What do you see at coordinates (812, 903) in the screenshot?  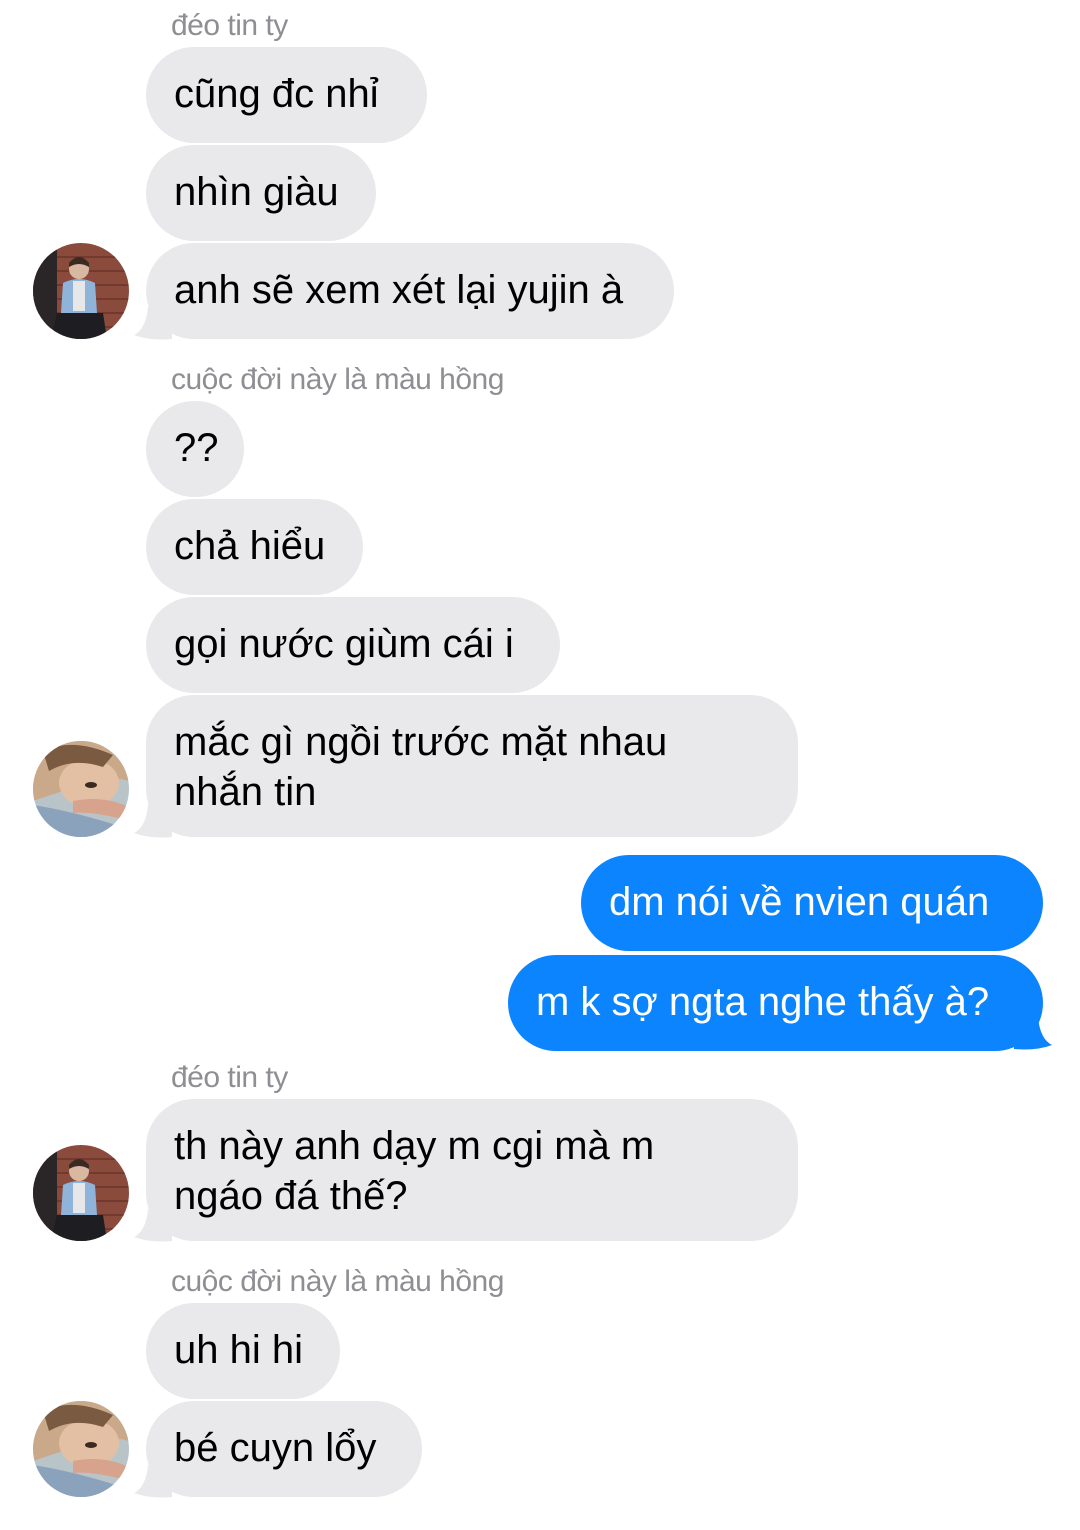 I see `outgoing-message: dm nói về nvien quán` at bounding box center [812, 903].